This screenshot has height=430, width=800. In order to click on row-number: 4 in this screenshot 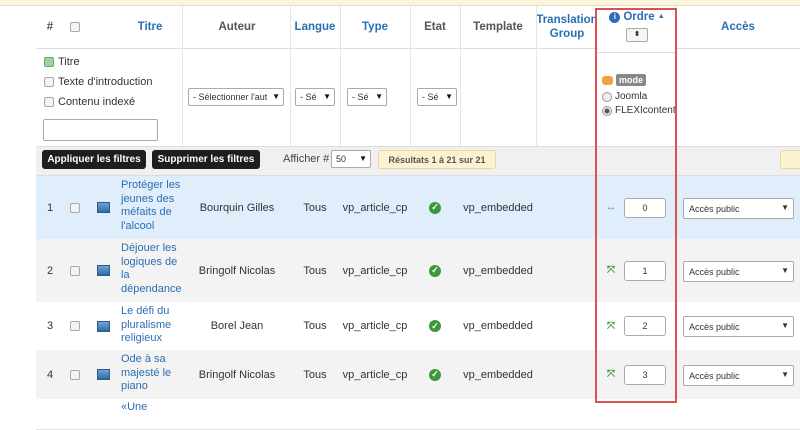, I will do `click(50, 374)`.